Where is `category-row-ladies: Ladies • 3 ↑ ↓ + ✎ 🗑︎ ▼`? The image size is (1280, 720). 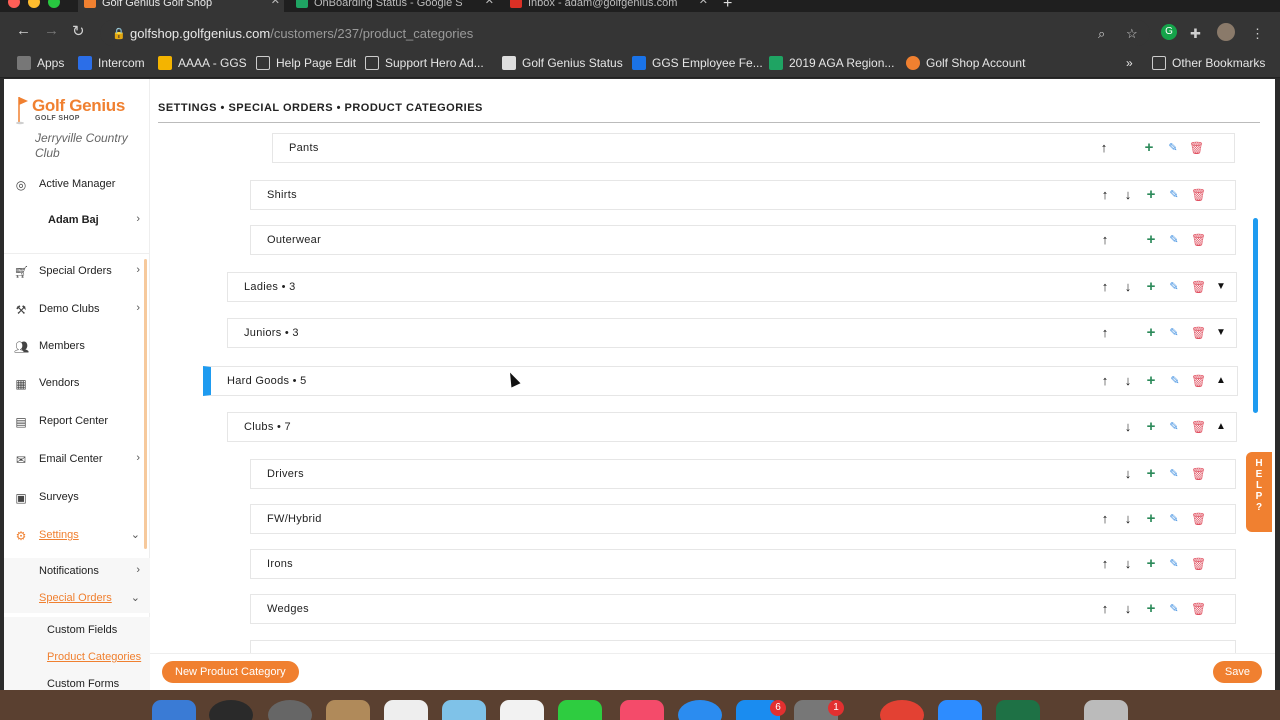
category-row-ladies: Ladies • 3 ↑ ↓ + ✎ 🗑︎ ▼ is located at coordinates (732, 287).